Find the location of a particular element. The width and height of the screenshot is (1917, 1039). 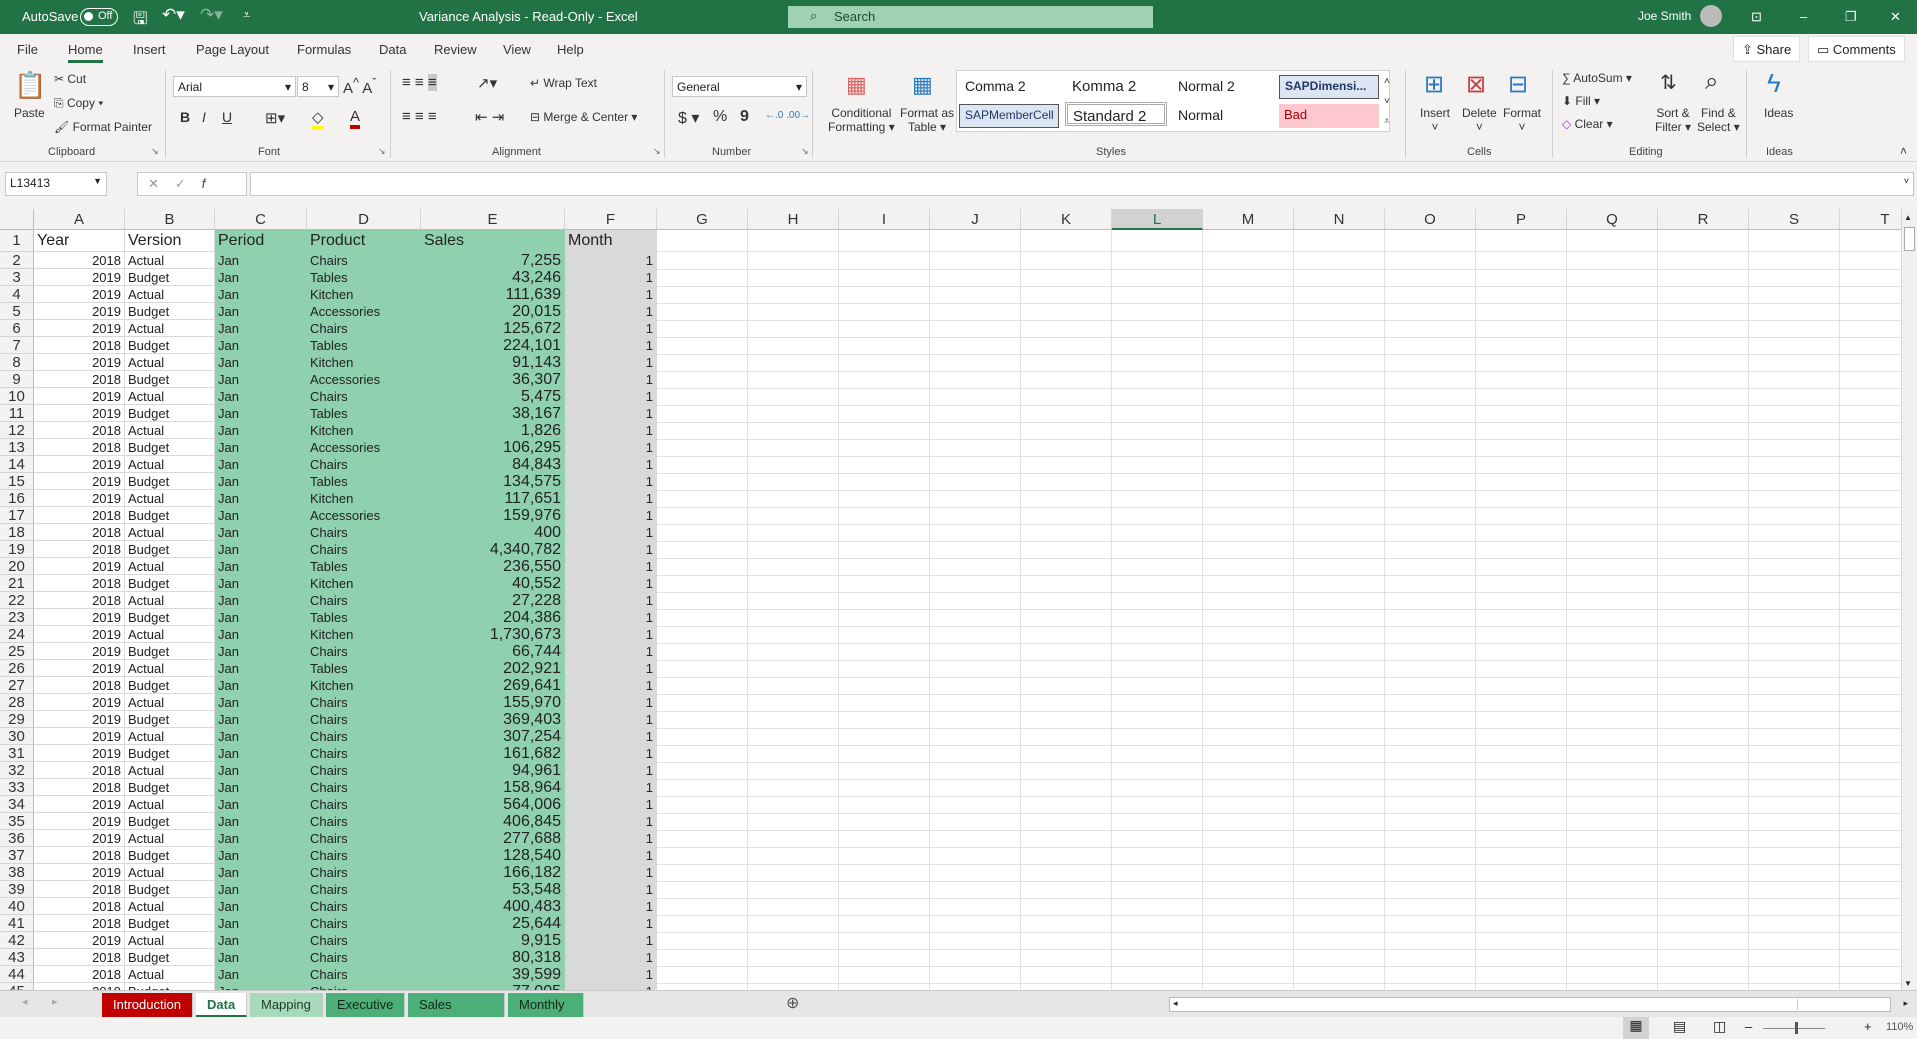

row-header-8: 8 is located at coordinates (17, 362).